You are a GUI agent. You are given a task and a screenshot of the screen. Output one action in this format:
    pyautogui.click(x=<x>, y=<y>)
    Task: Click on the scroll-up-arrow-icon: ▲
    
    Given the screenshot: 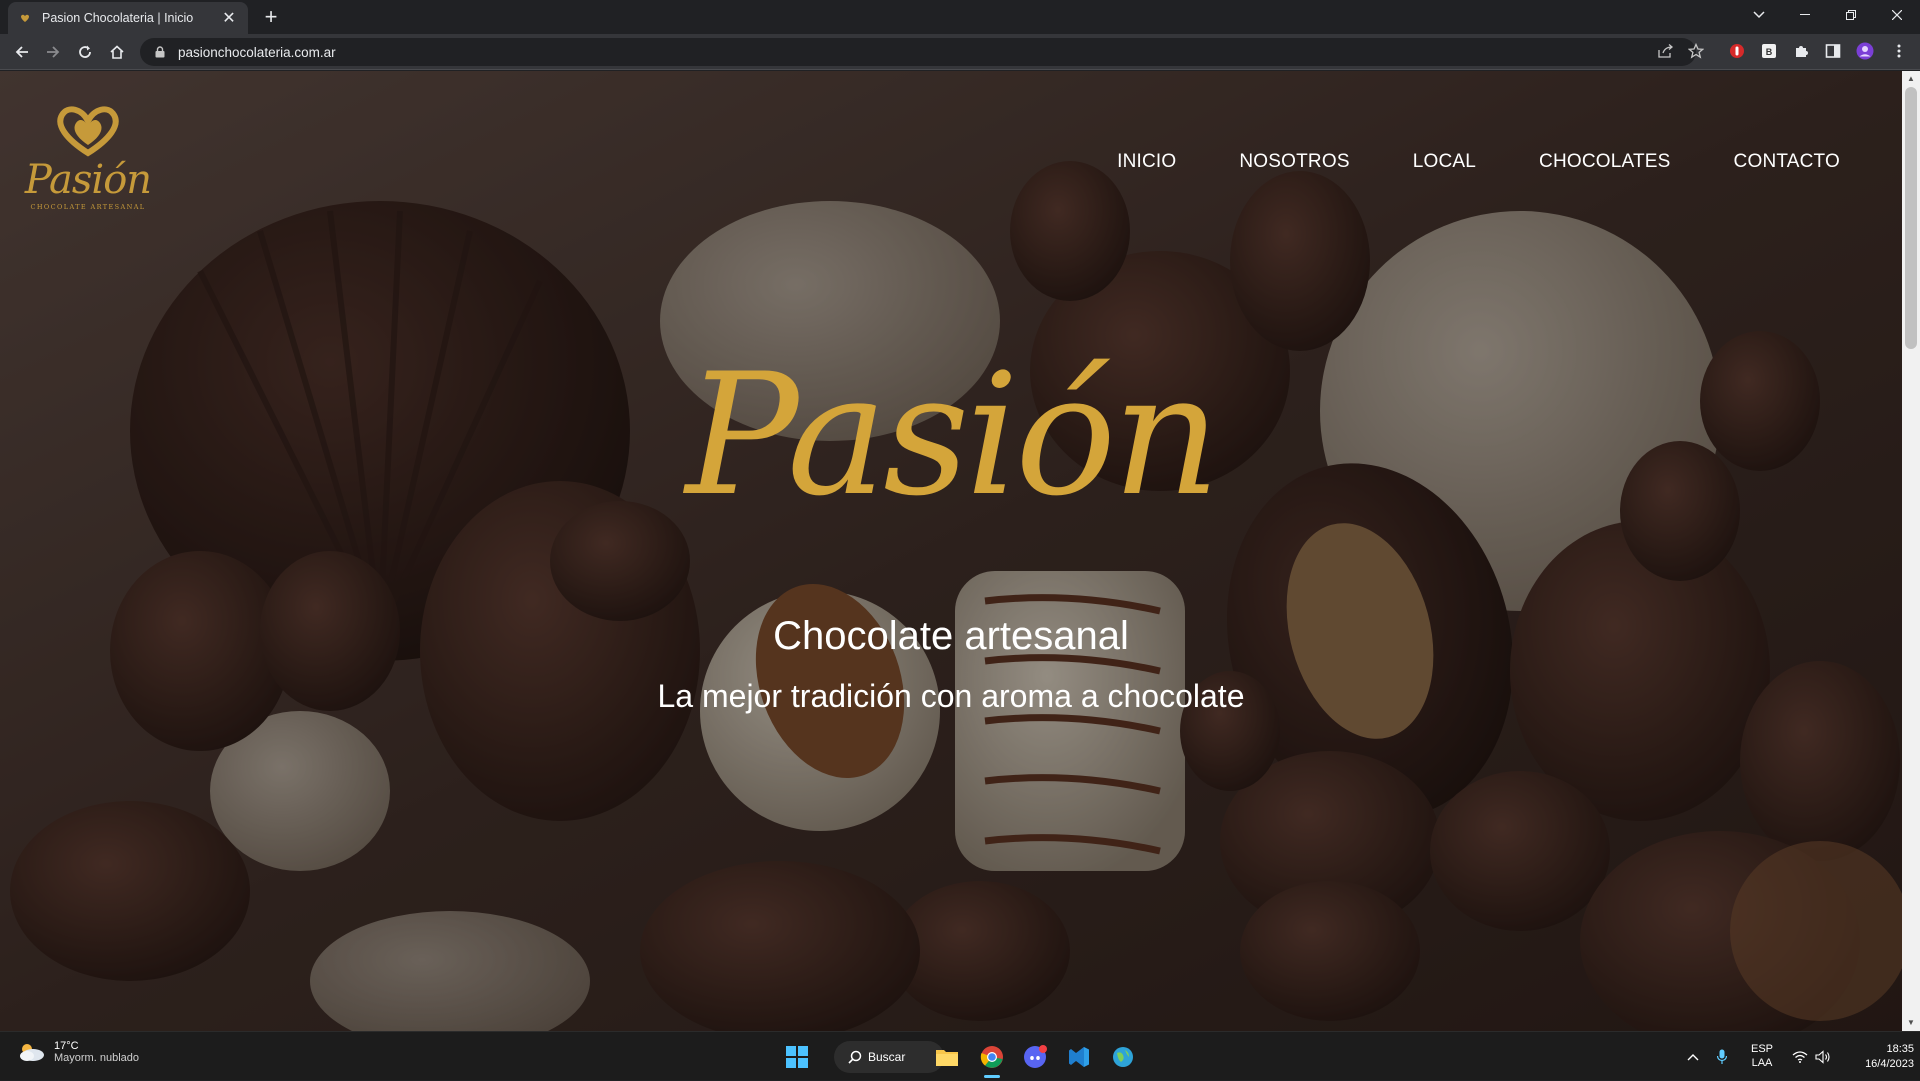 What is the action you would take?
    pyautogui.click(x=1911, y=79)
    